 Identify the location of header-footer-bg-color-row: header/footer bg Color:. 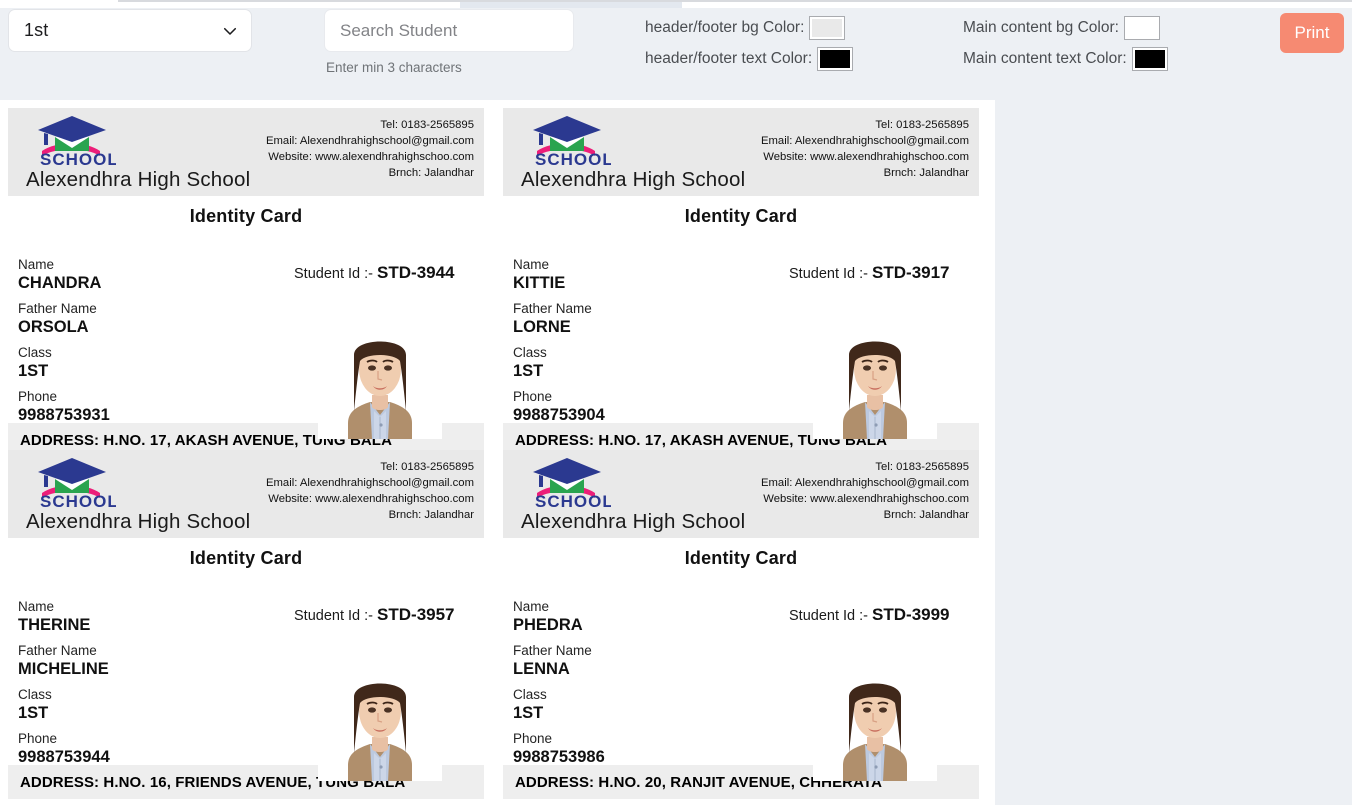
(749, 28).